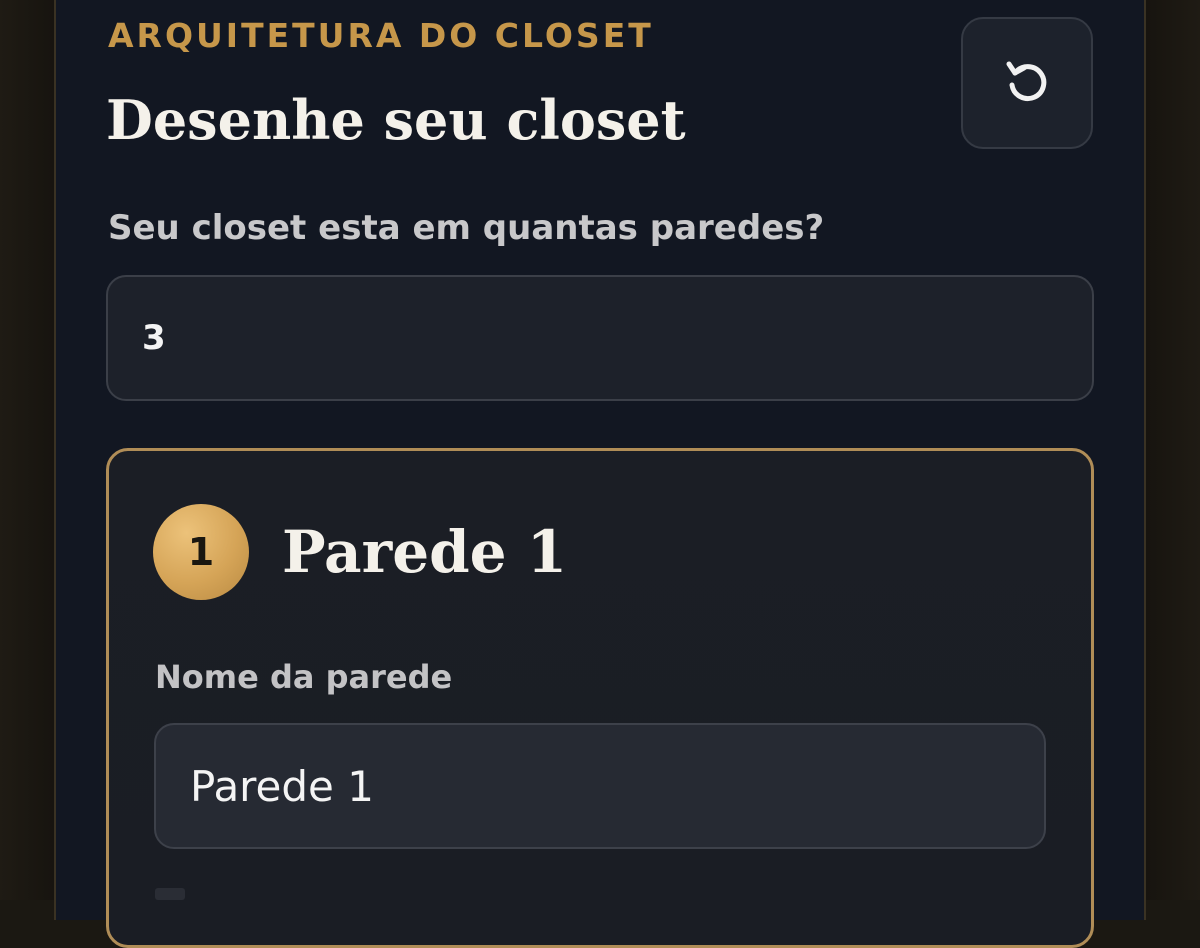 The width and height of the screenshot is (1200, 948). I want to click on wall-number-badge: 1, so click(201, 552).